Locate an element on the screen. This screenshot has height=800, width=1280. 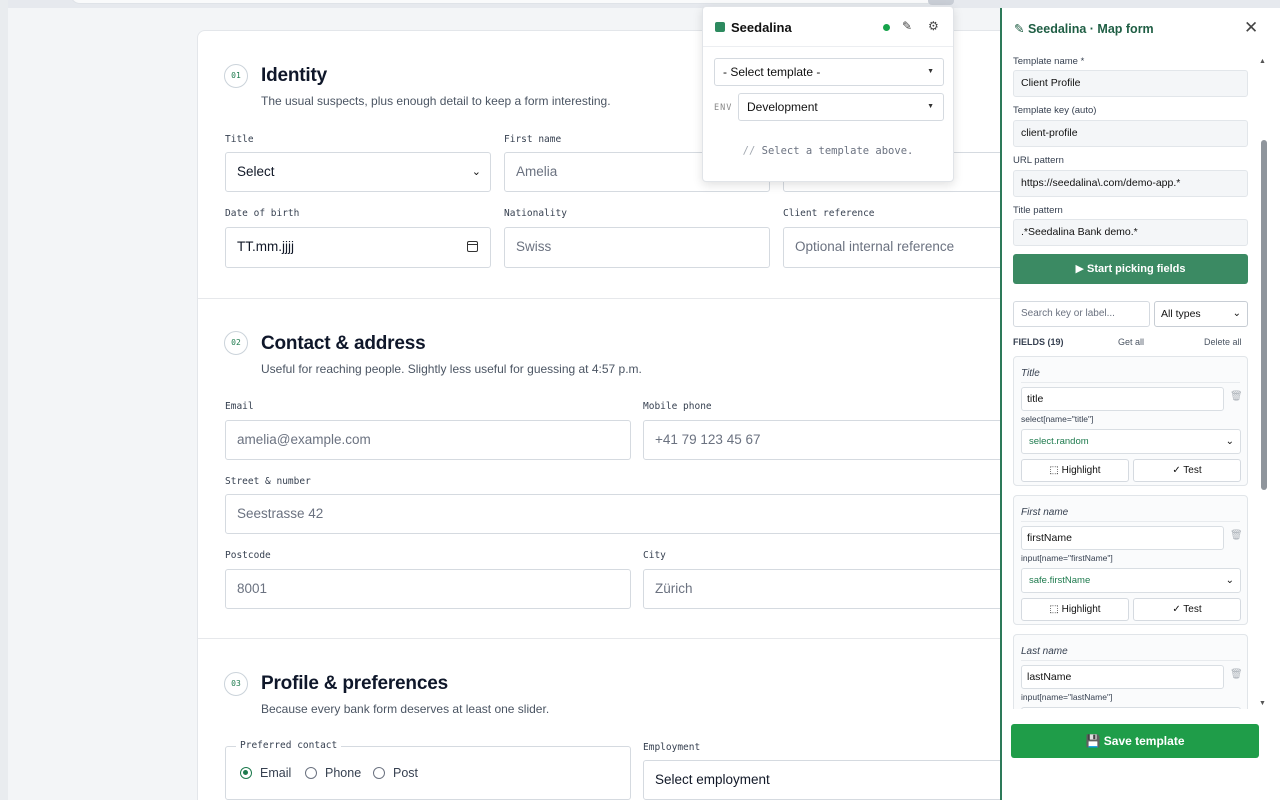
save-label: Save template is located at coordinates (1144, 741).